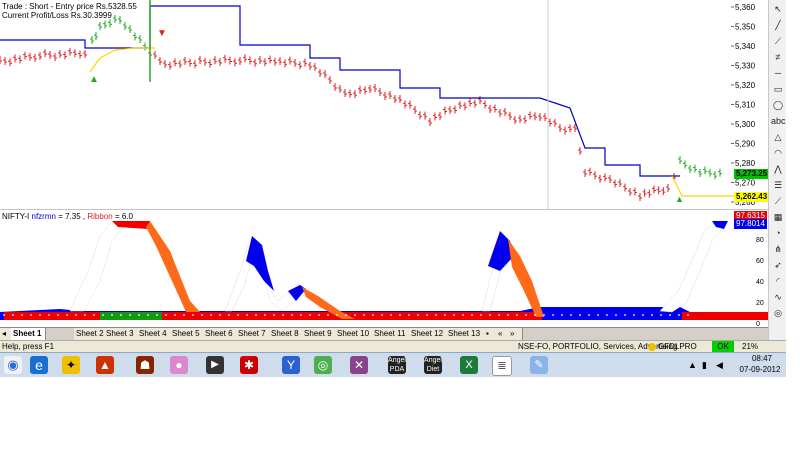 Image resolution: width=800 pixels, height=450 pixels. I want to click on mask-app-icon: ☗, so click(145, 365).